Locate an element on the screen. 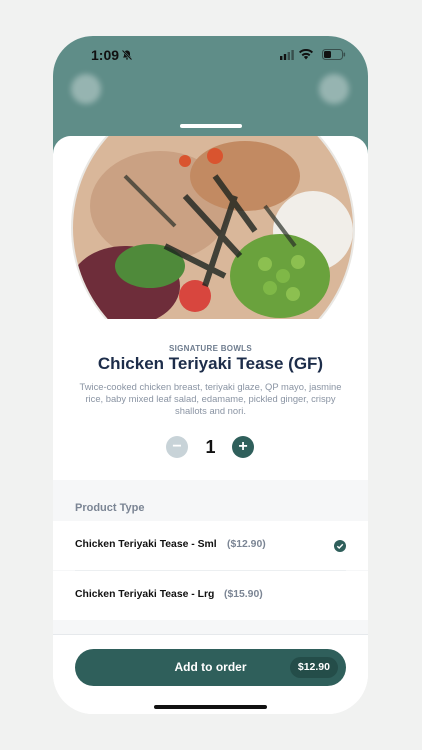 The image size is (422, 750). sheet-drag-handle is located at coordinates (211, 126).